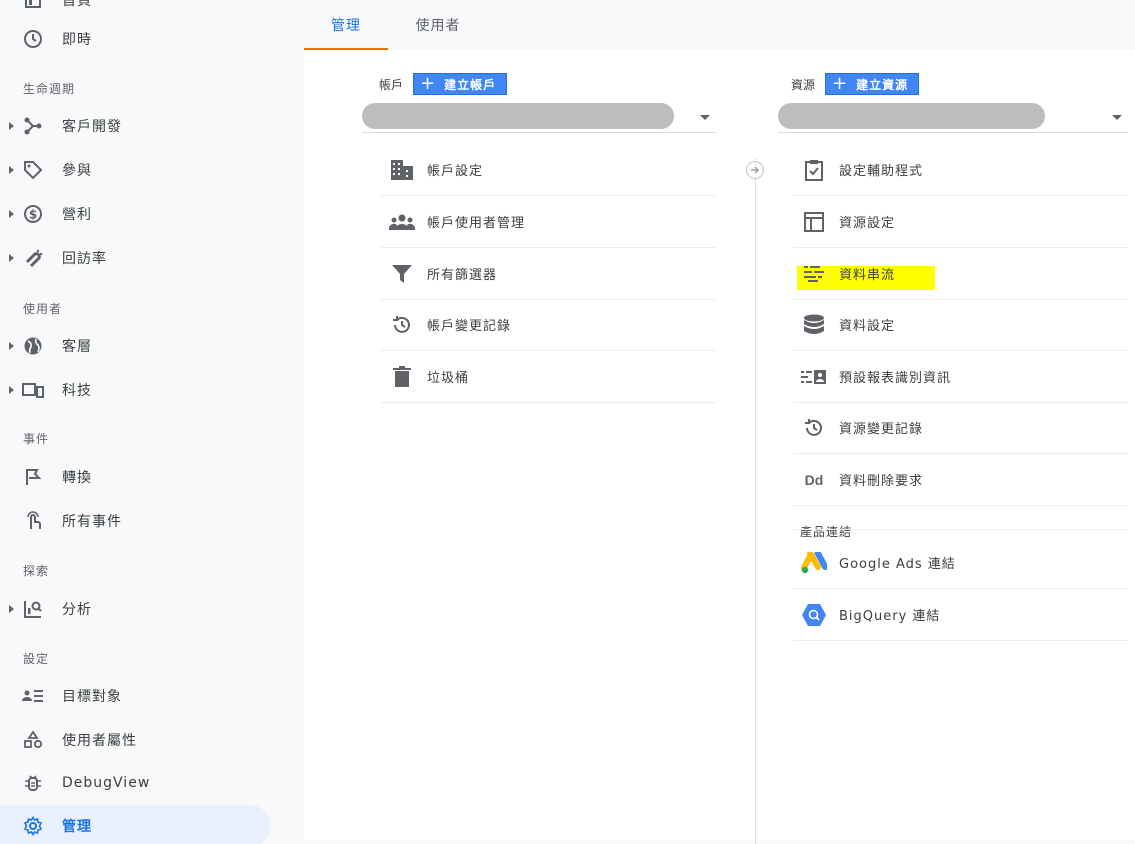 The height and width of the screenshot is (844, 1135). I want to click on account-selector-value-redacted, so click(518, 116).